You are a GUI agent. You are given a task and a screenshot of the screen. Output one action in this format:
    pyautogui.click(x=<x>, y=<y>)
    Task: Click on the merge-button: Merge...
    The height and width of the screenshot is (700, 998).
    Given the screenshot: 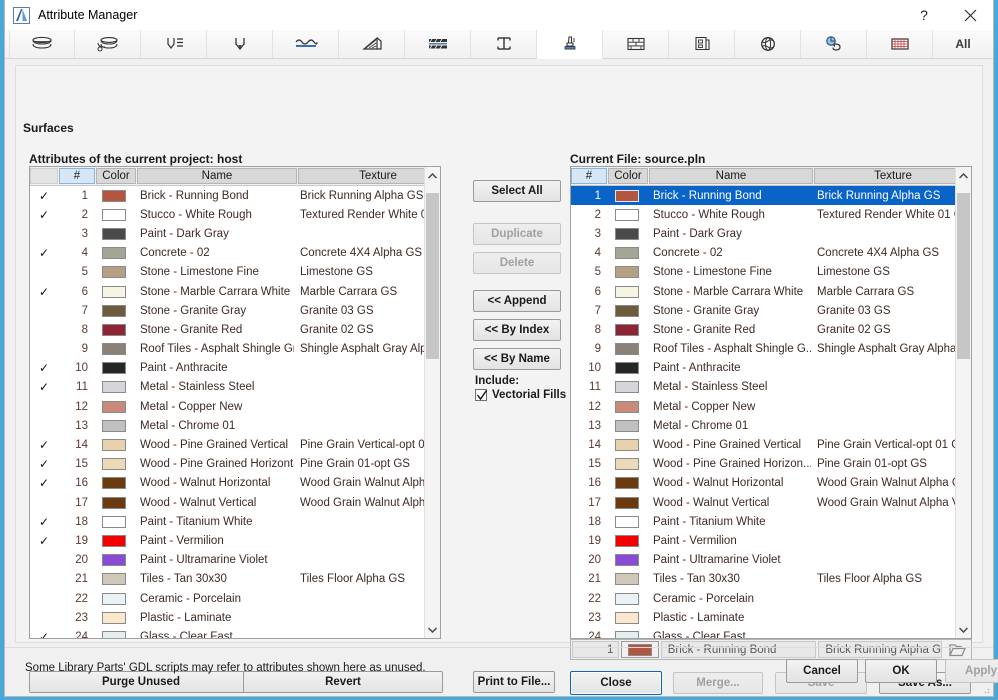 What is the action you would take?
    pyautogui.click(x=718, y=683)
    